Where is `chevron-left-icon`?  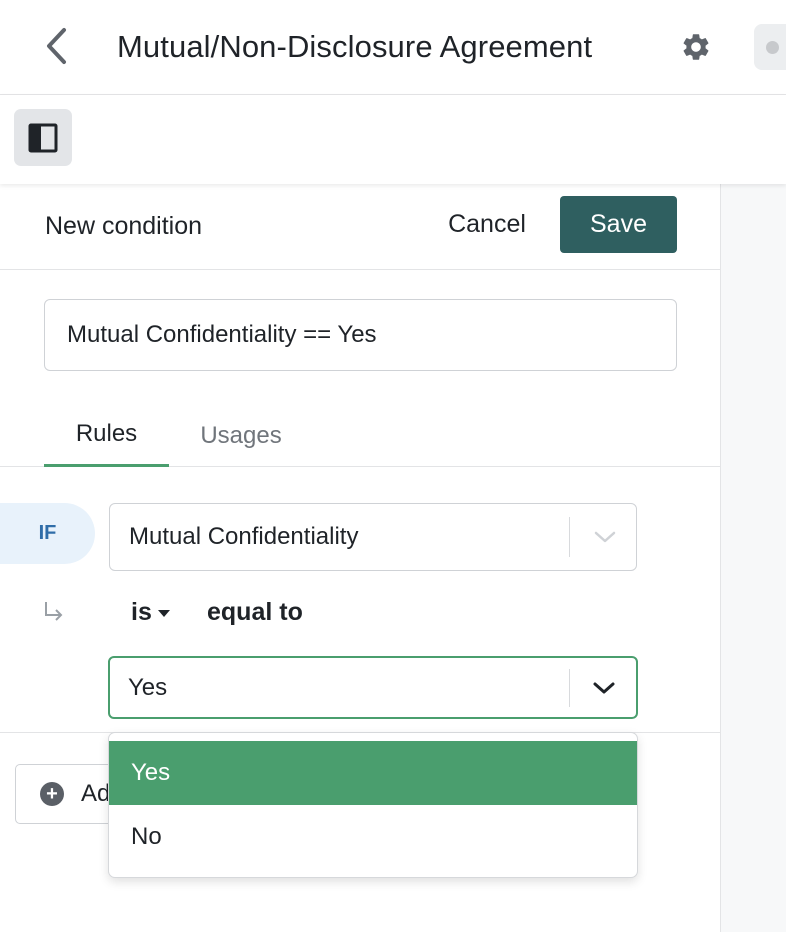 chevron-left-icon is located at coordinates (56, 46).